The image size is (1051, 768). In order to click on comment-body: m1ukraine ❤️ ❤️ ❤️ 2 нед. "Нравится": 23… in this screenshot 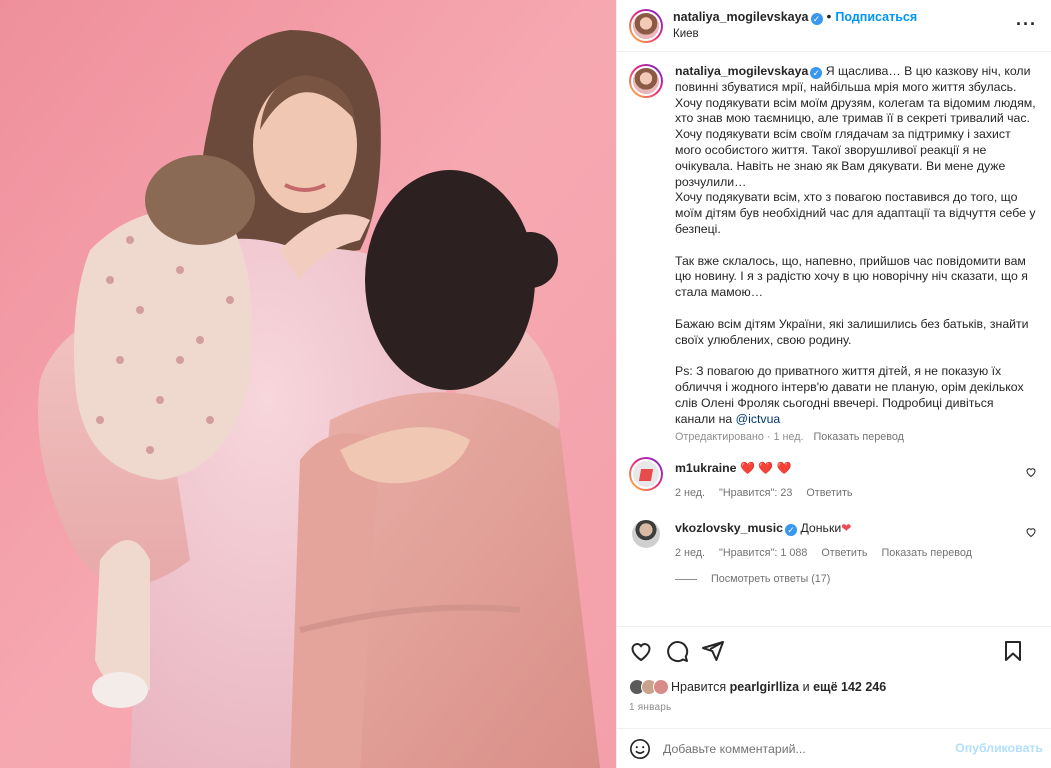, I will do `click(769, 479)`.